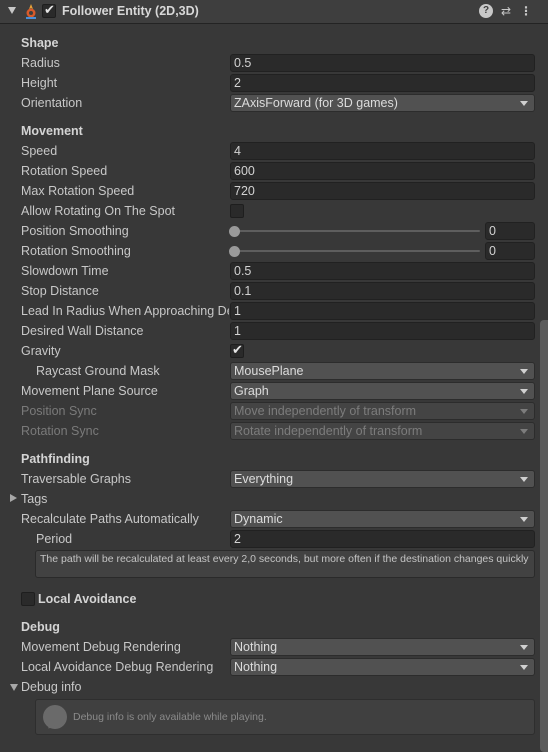  Describe the element at coordinates (89, 391) in the screenshot. I see `plane-source-label: Movement Plane Source` at that location.